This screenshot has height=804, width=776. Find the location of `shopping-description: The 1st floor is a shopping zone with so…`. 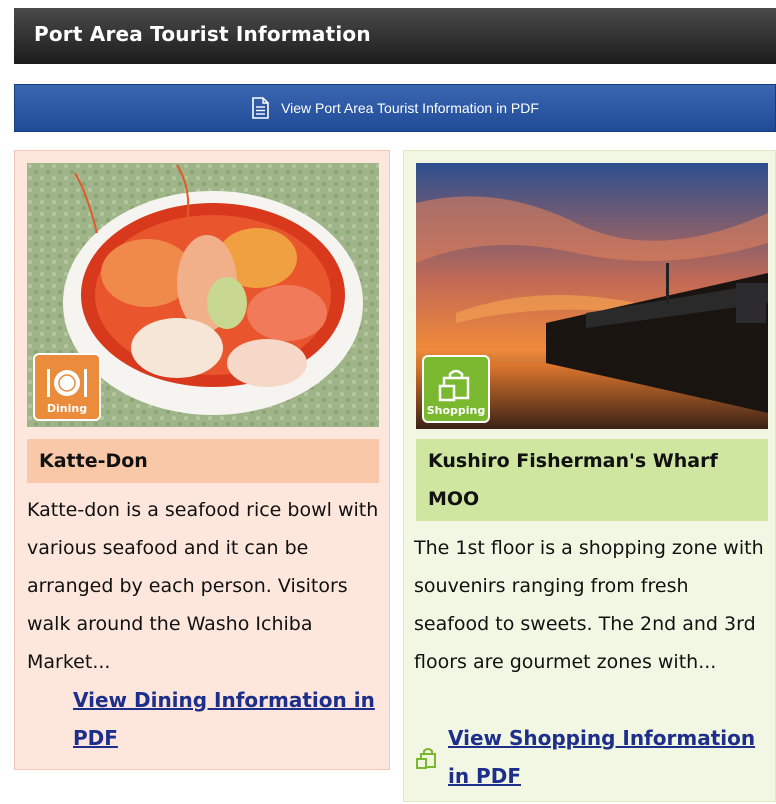

shopping-description: The 1st floor is a shopping zone with so… is located at coordinates (589, 605).